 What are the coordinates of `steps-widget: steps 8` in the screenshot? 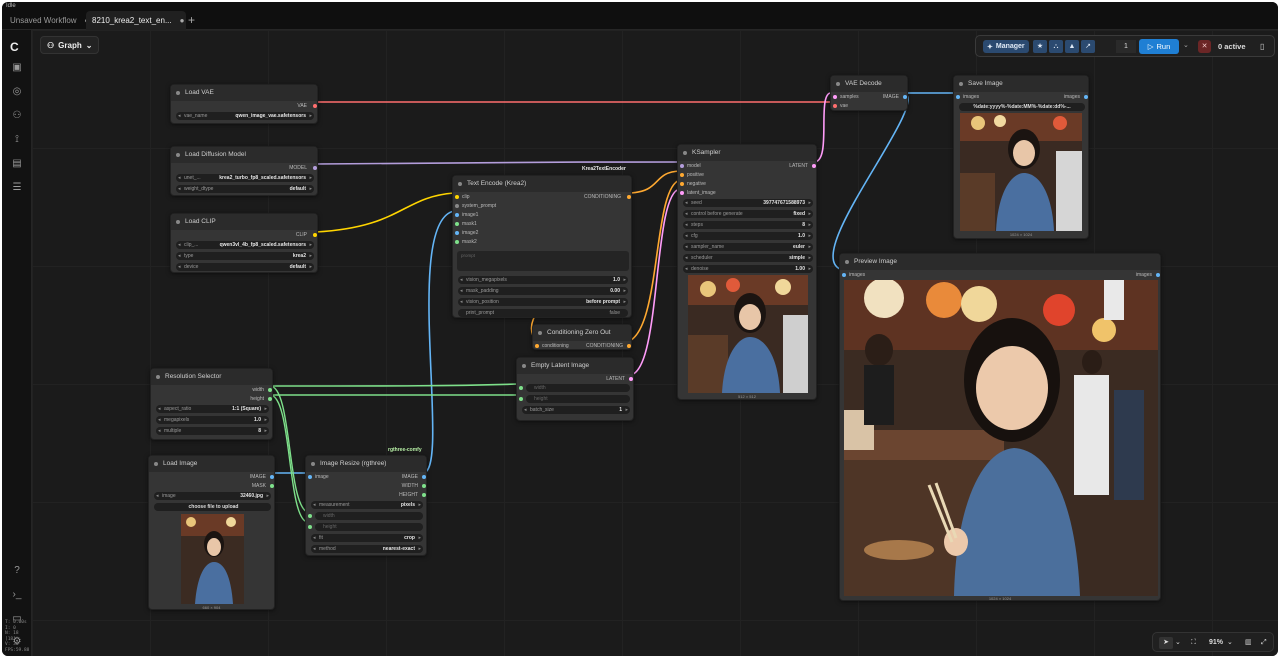 It's located at (748, 225).